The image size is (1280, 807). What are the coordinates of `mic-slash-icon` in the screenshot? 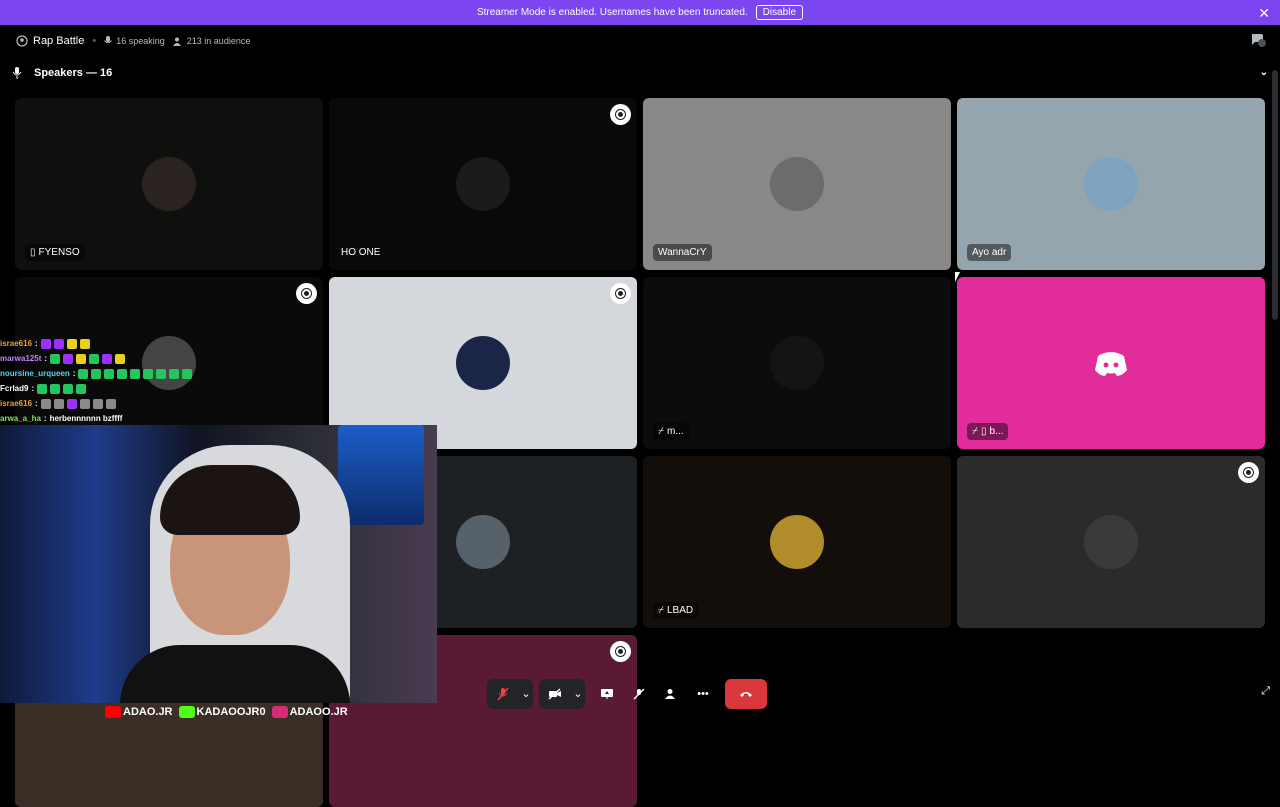 It's located at (639, 694).